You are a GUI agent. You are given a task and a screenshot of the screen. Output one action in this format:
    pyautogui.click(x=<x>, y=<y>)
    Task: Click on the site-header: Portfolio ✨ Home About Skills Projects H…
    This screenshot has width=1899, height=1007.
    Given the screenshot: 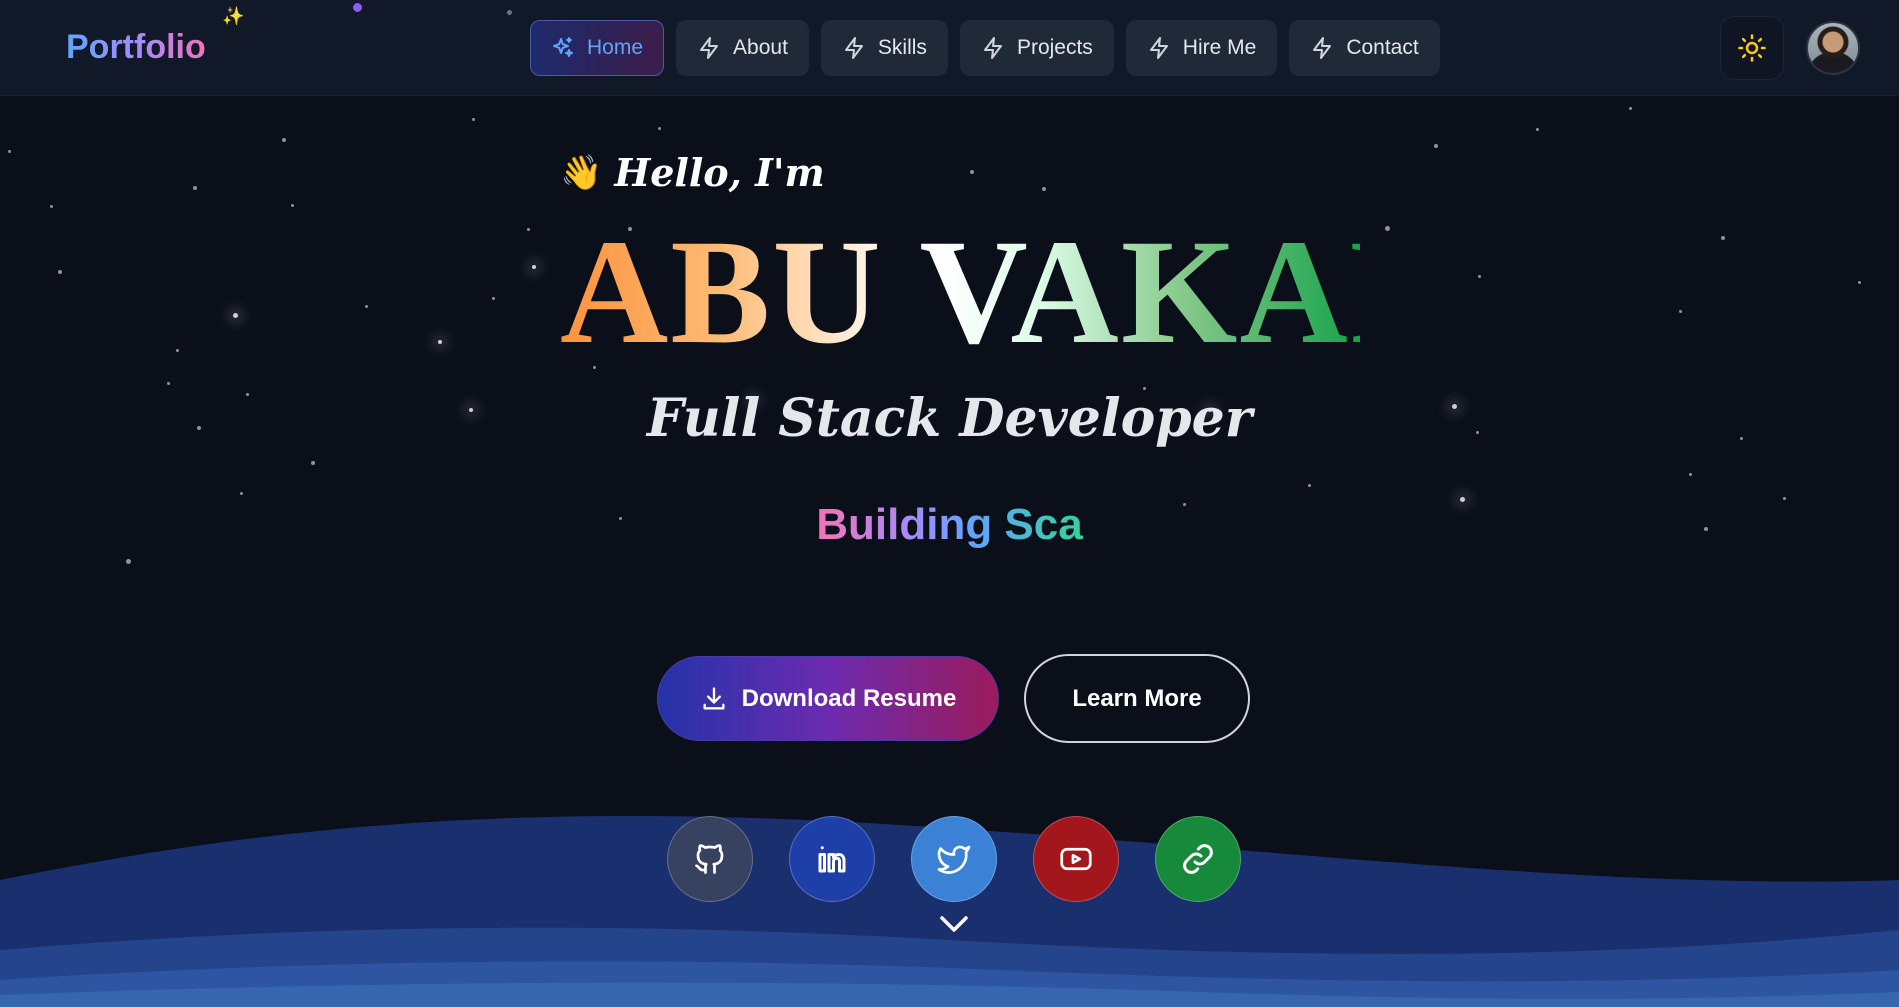 What is the action you would take?
    pyautogui.click(x=949, y=48)
    